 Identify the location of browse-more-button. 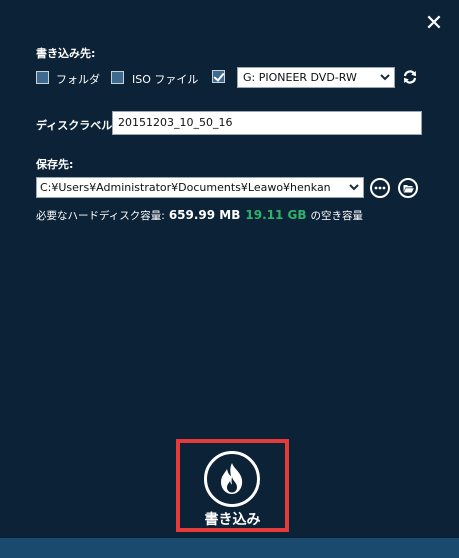
(380, 188).